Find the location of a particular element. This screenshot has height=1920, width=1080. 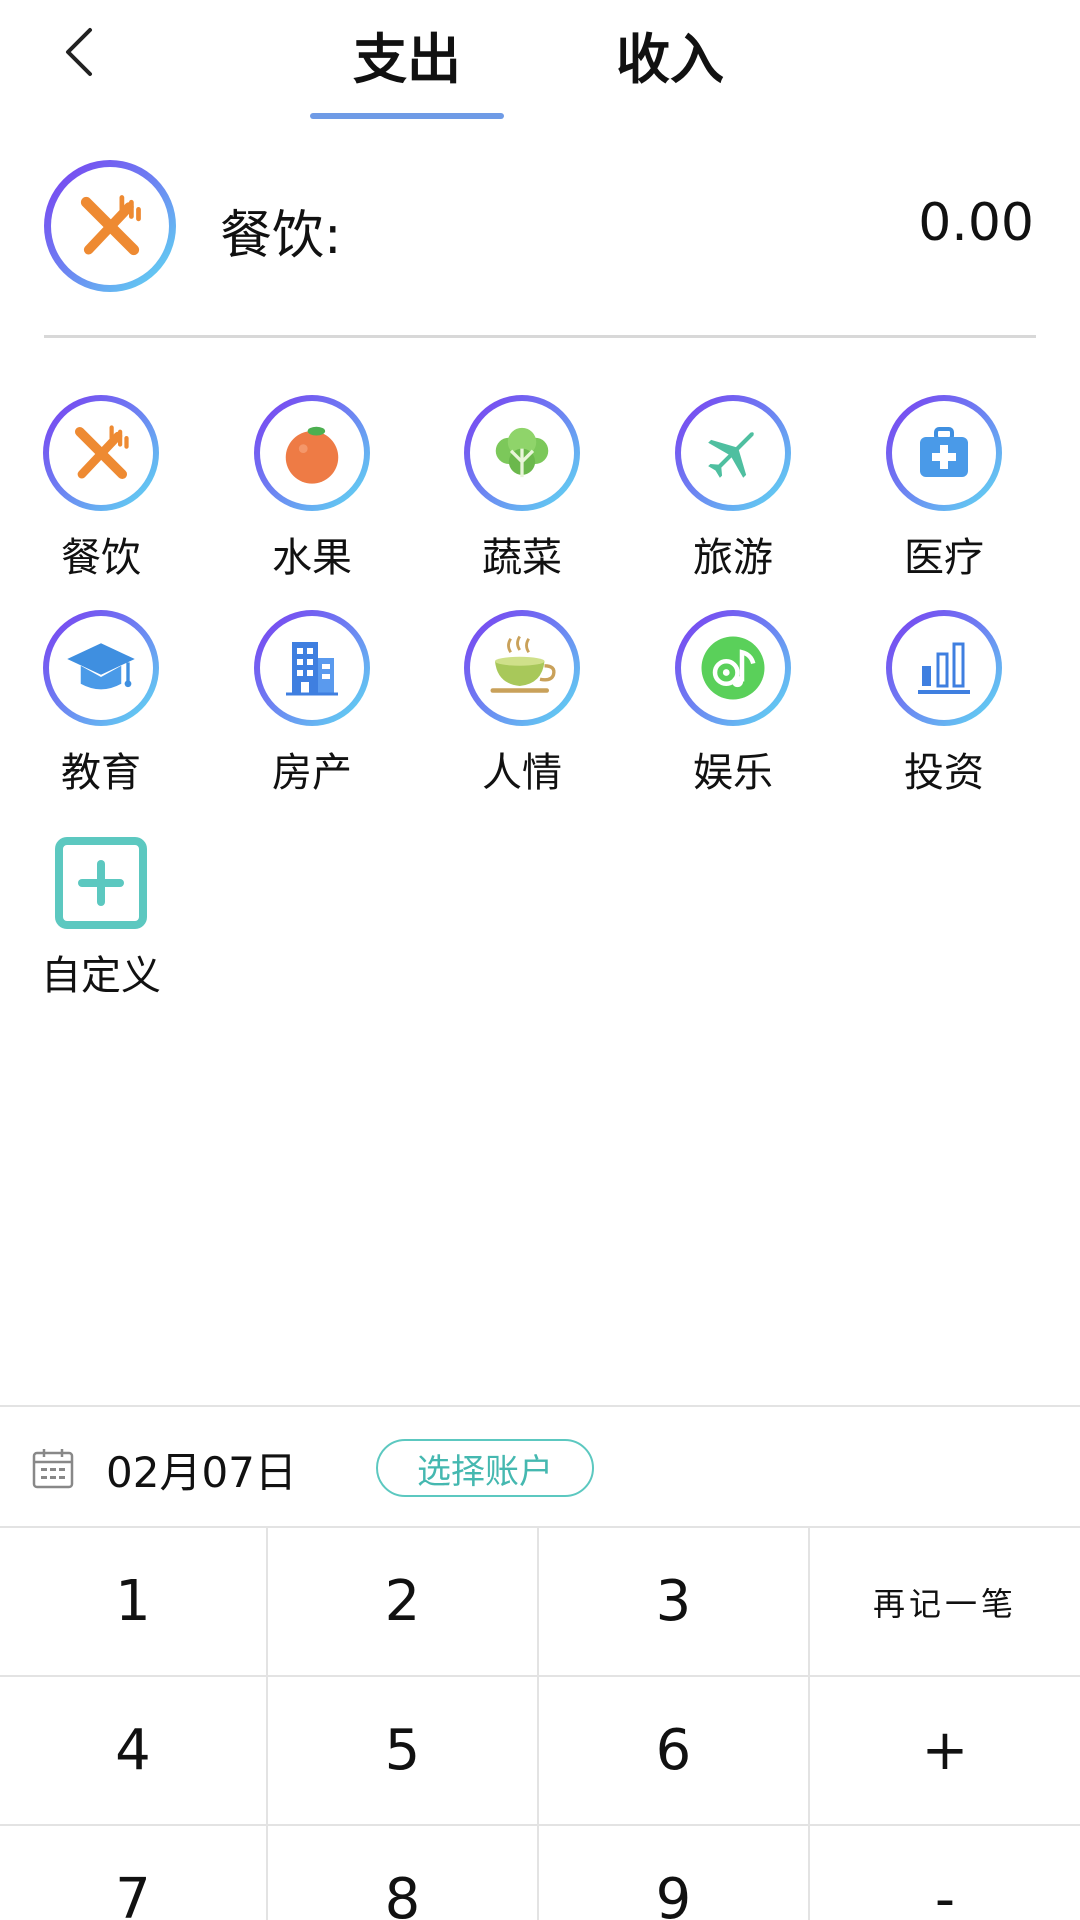

graduation-cap-icon is located at coordinates (101, 666).